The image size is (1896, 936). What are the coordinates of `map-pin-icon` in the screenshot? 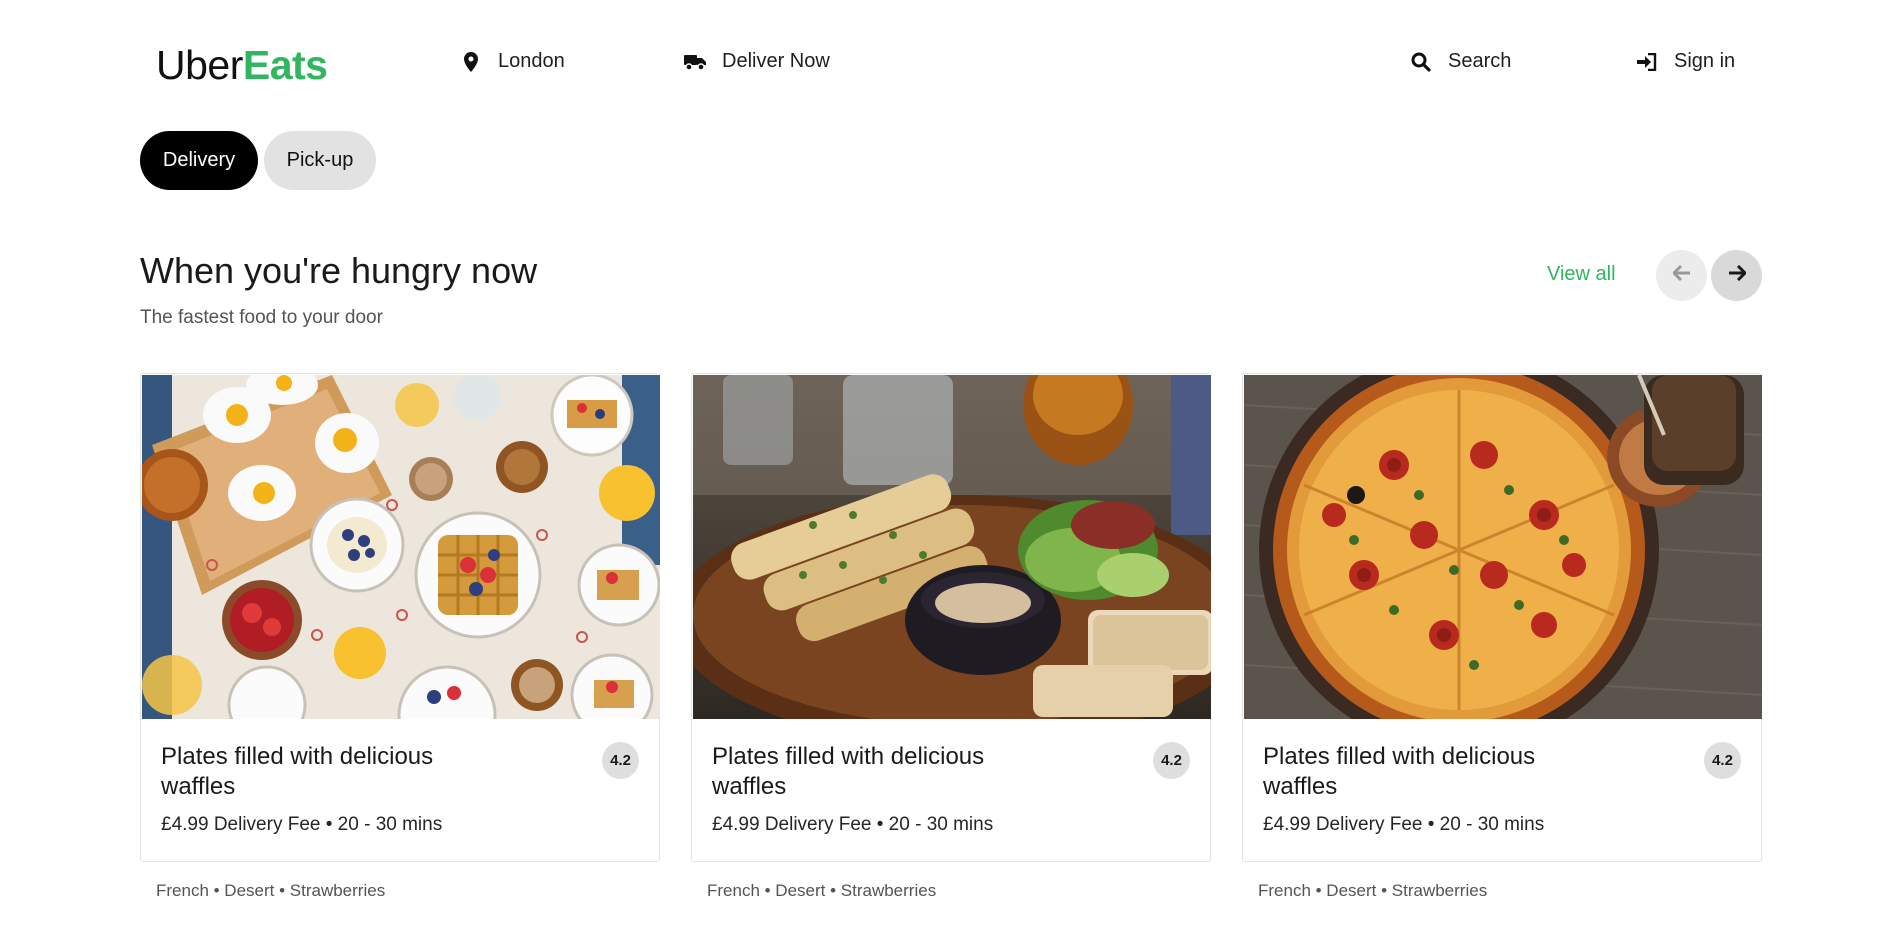 It's located at (471, 62).